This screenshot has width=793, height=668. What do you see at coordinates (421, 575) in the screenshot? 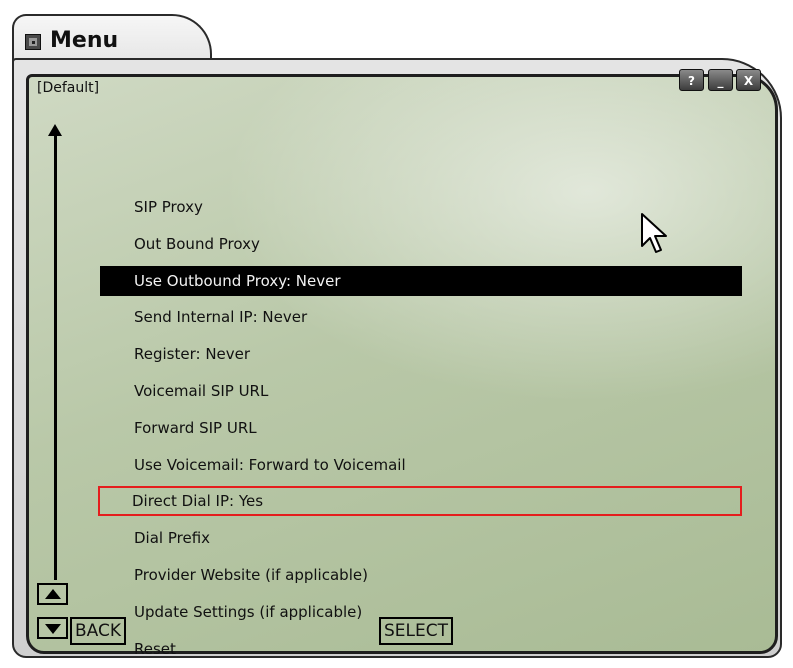
I see `menu-item: Provider Website (if applicable)` at bounding box center [421, 575].